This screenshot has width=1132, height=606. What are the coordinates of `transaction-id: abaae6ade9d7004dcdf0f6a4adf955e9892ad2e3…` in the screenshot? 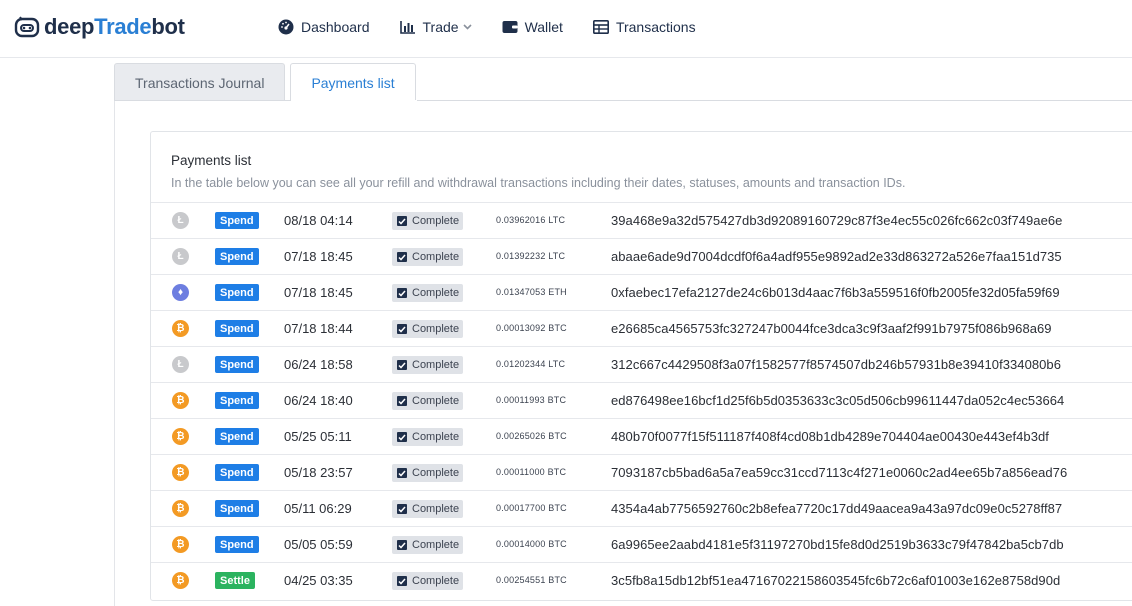 It's located at (836, 256).